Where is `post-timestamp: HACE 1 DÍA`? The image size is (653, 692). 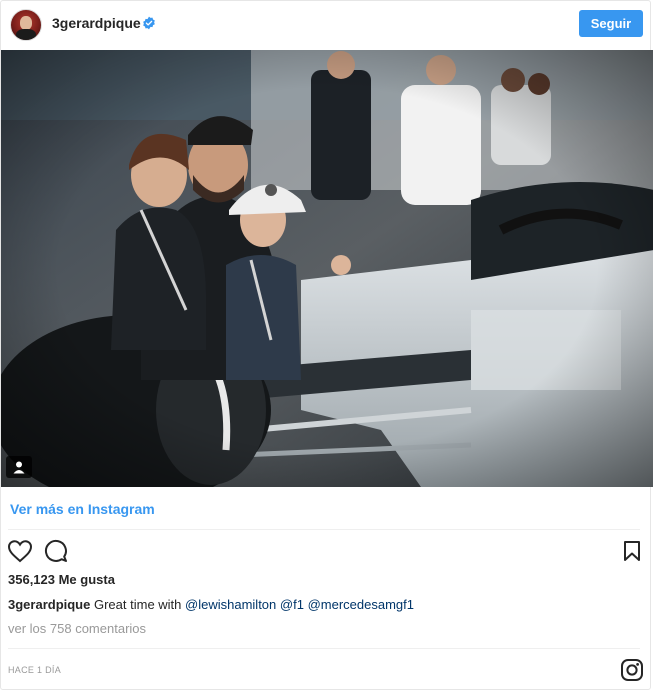 post-timestamp: HACE 1 DÍA is located at coordinates (35, 670).